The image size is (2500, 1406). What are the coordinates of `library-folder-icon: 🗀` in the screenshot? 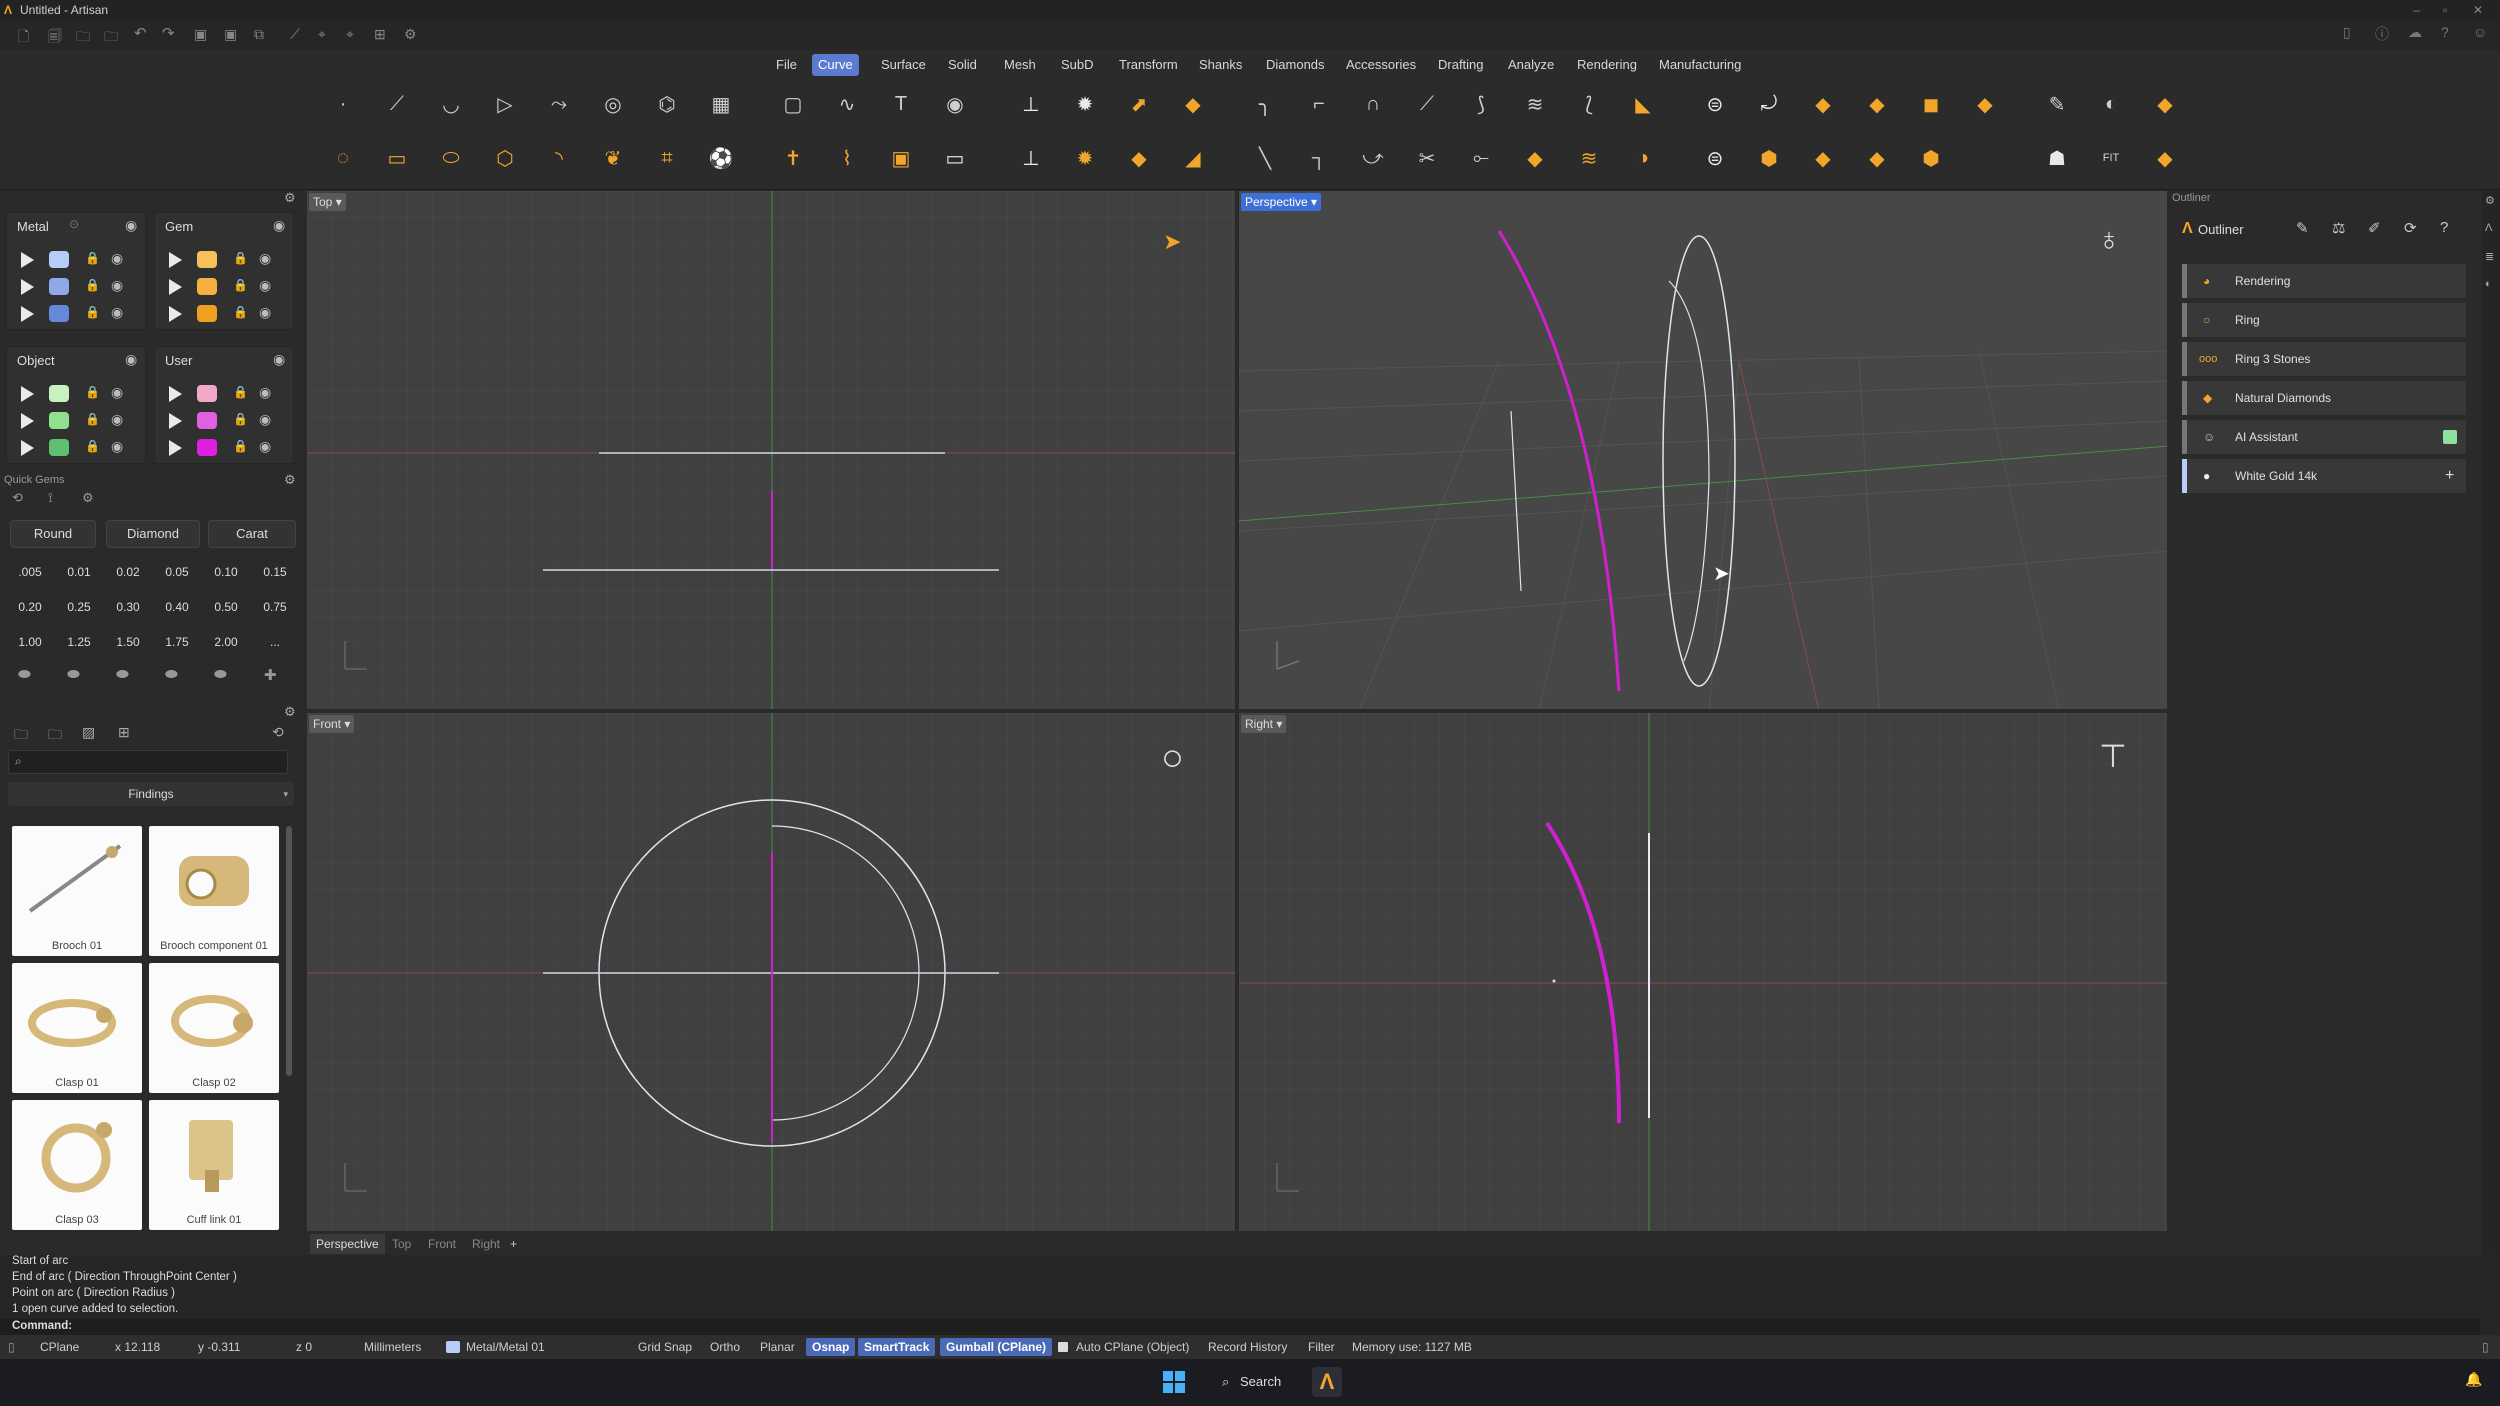 It's located at (21, 736).